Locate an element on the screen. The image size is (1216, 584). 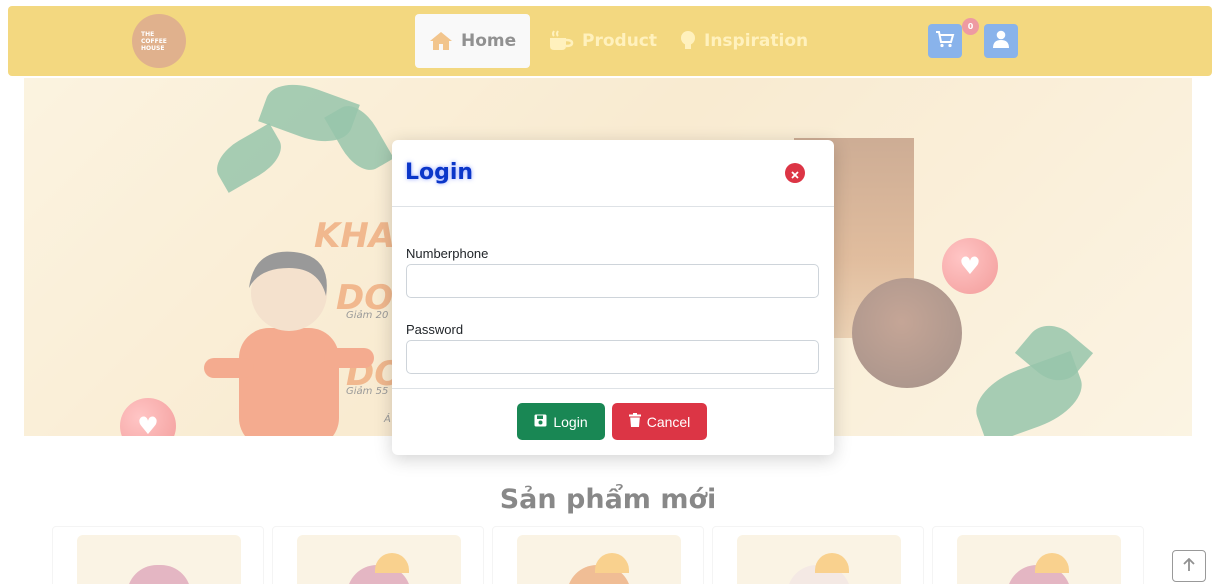
modal-header: Login is located at coordinates (613, 173).